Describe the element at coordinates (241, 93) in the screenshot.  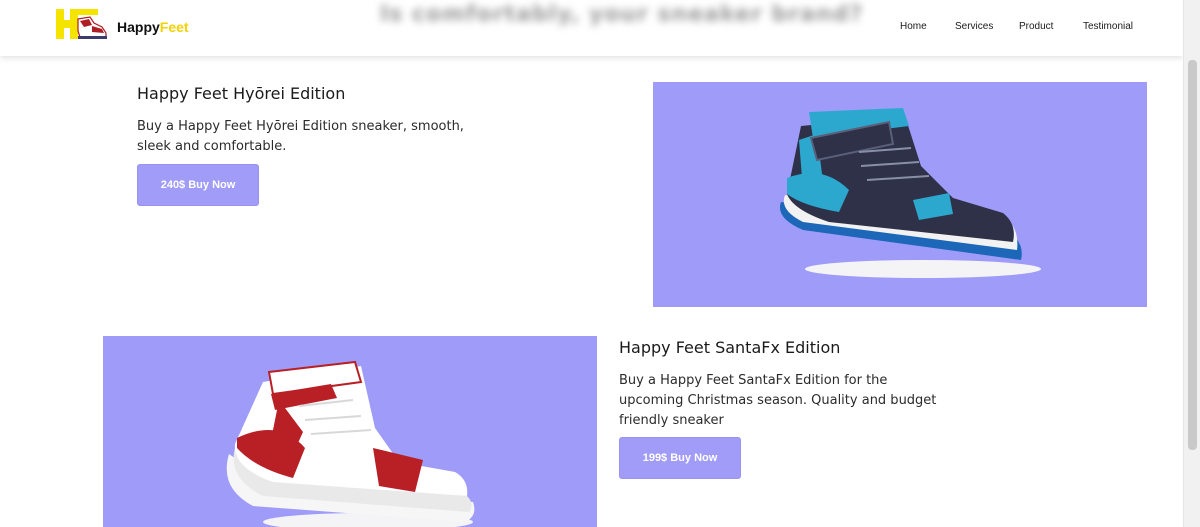
I see `product-title-hyorei: Happy Feet Hyōrei Edition` at that location.